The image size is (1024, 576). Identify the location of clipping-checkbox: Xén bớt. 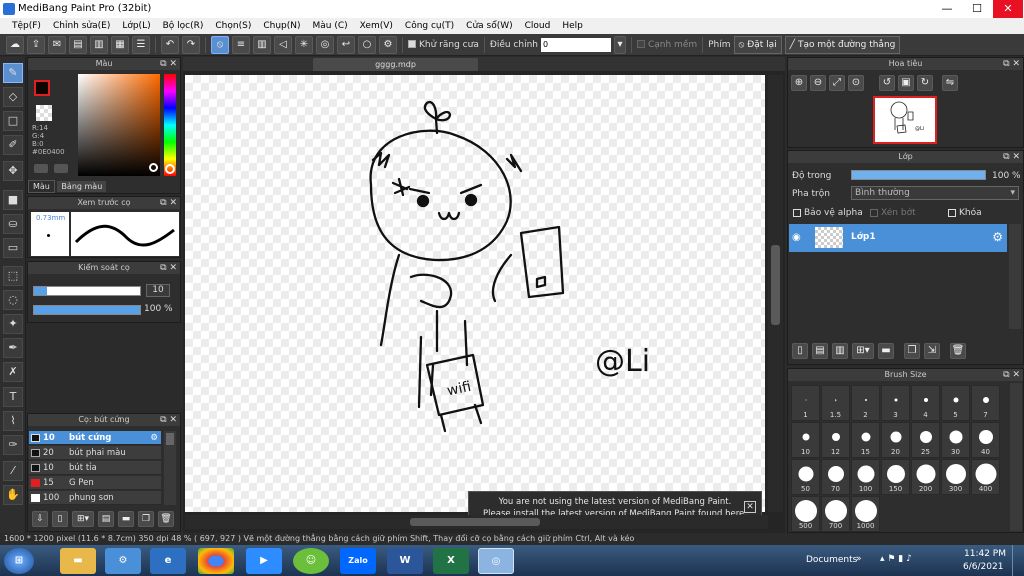
(893, 213).